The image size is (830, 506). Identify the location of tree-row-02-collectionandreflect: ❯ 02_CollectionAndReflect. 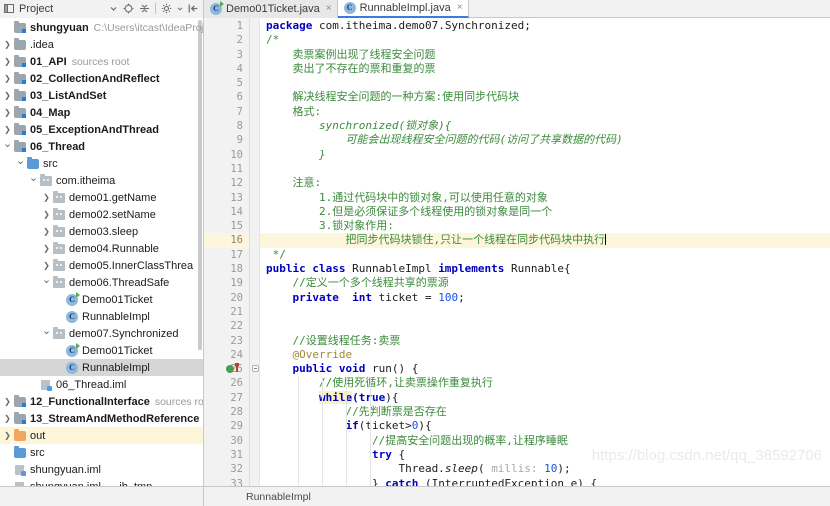
(101, 78).